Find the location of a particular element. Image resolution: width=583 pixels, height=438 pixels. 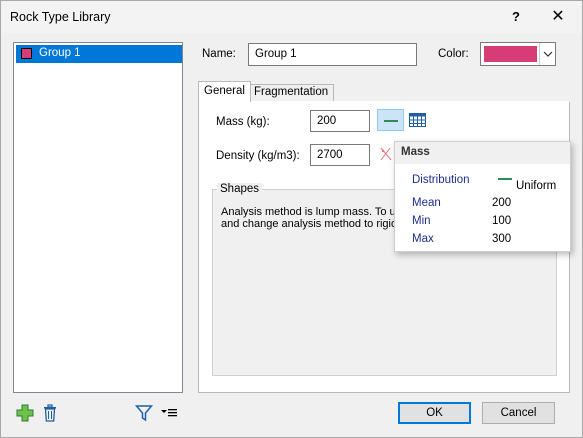

filter-icon is located at coordinates (144, 414).